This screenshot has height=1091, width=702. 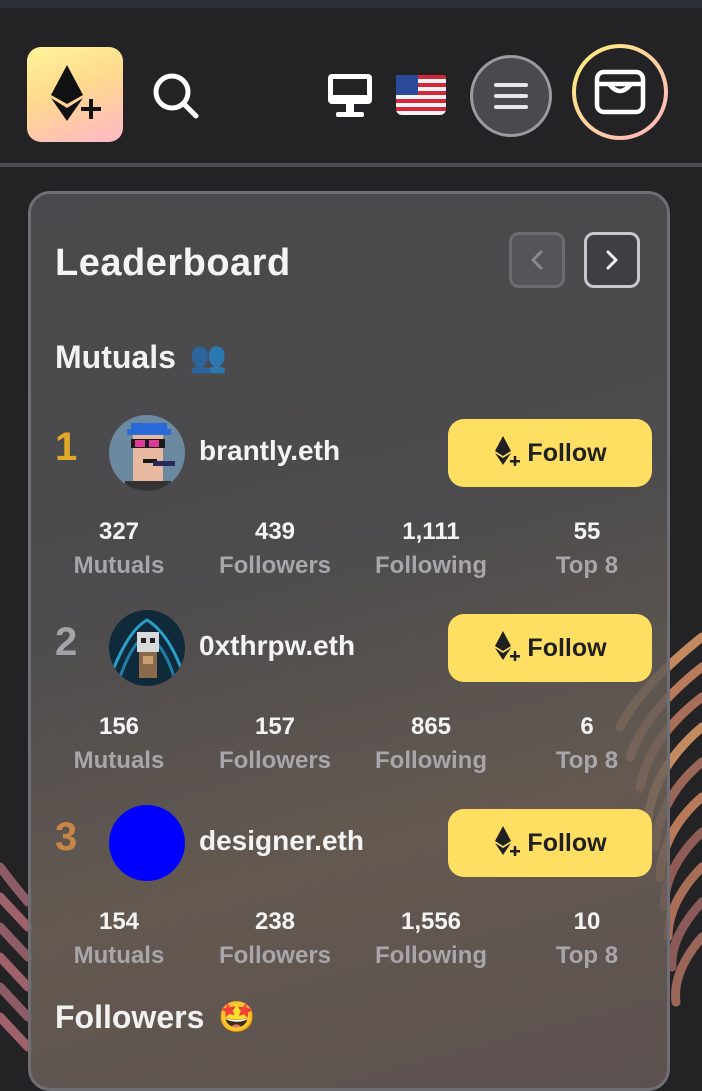 I want to click on chevron-right-icon, so click(x=612, y=260).